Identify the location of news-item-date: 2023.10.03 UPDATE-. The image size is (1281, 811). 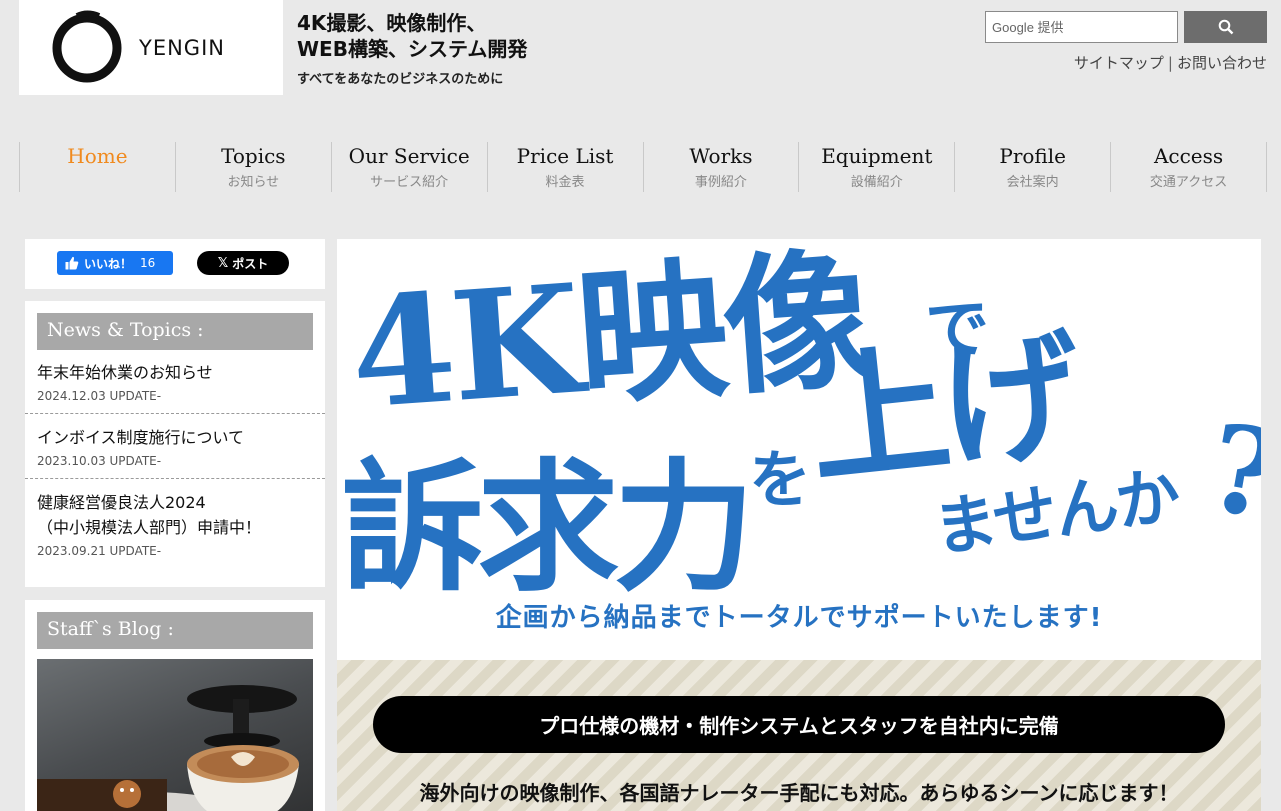
(99, 461).